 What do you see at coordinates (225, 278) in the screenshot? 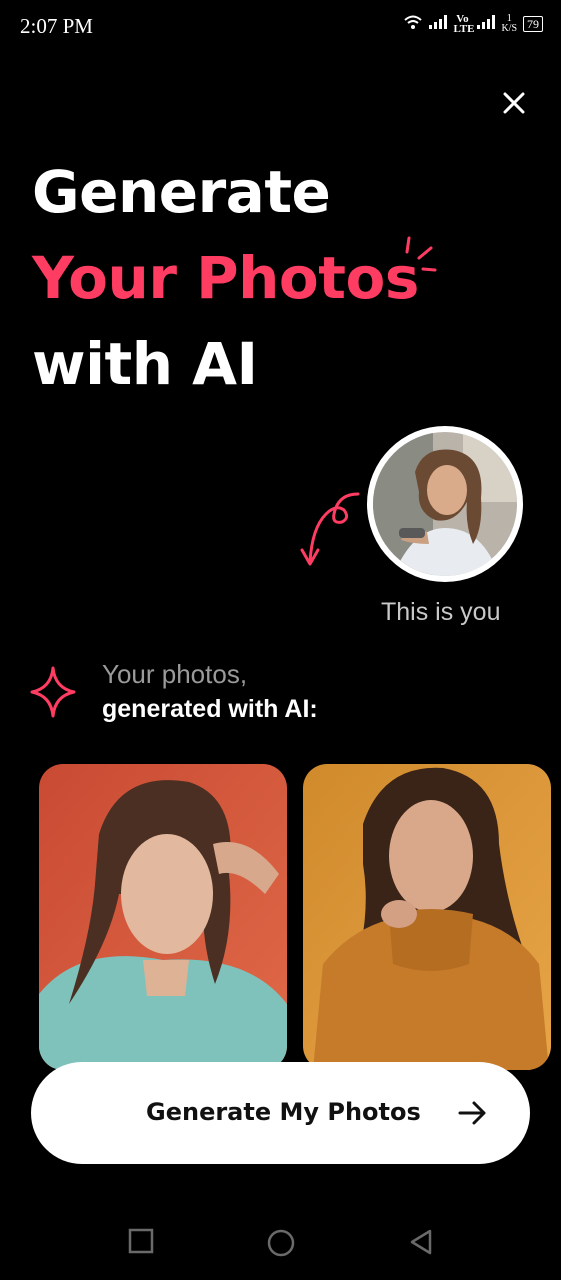
I see `headline-line-2: Your Photos` at bounding box center [225, 278].